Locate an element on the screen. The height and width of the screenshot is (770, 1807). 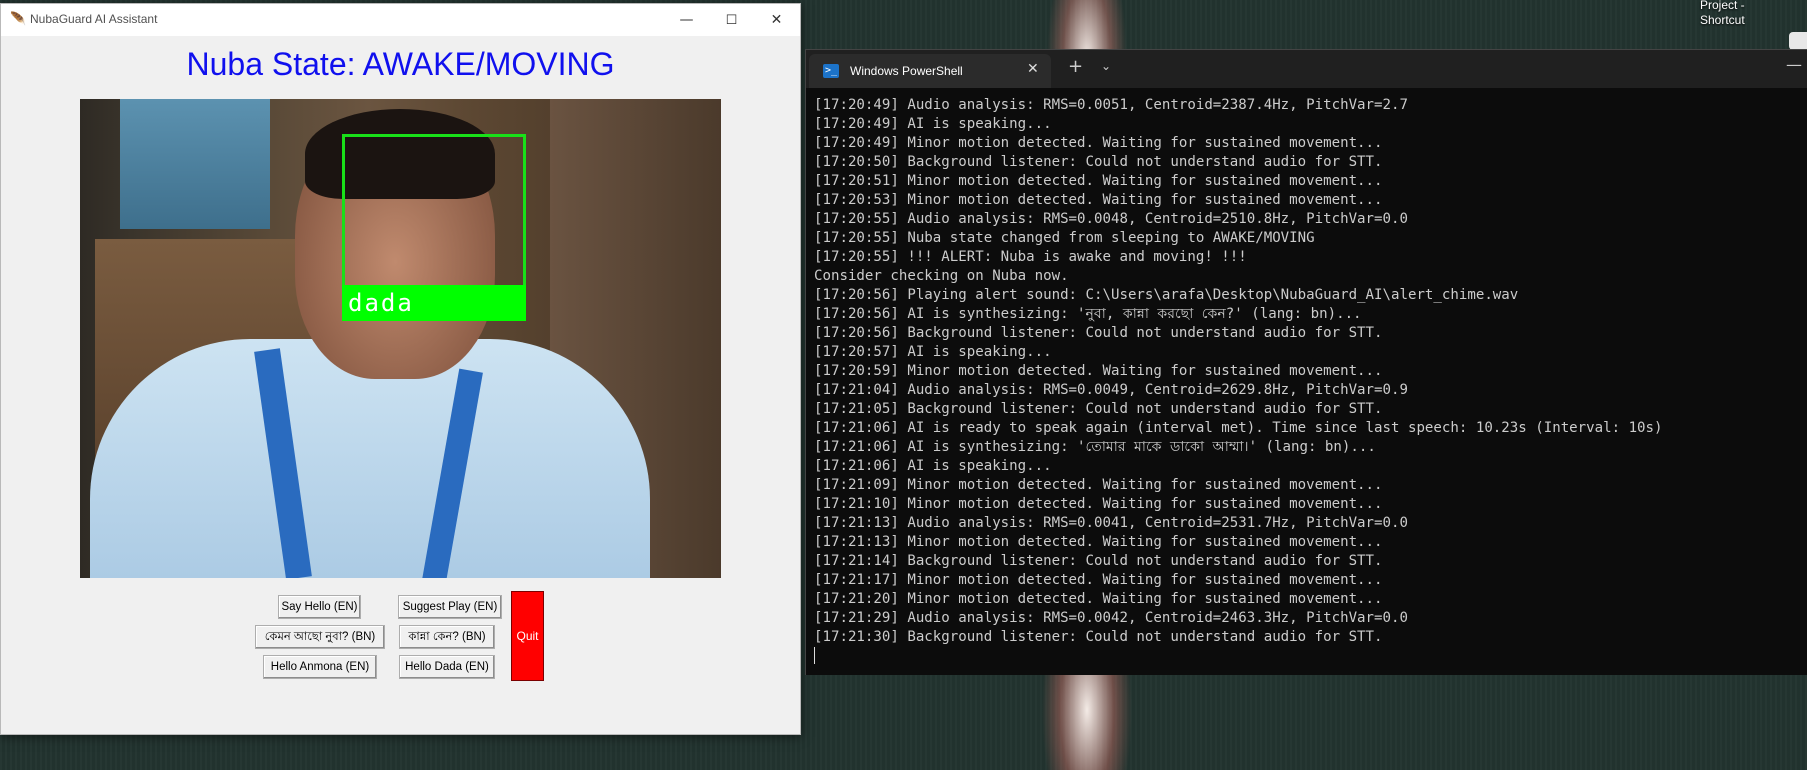
window-title: NubaGuard AI Assistant is located at coordinates (94, 19).